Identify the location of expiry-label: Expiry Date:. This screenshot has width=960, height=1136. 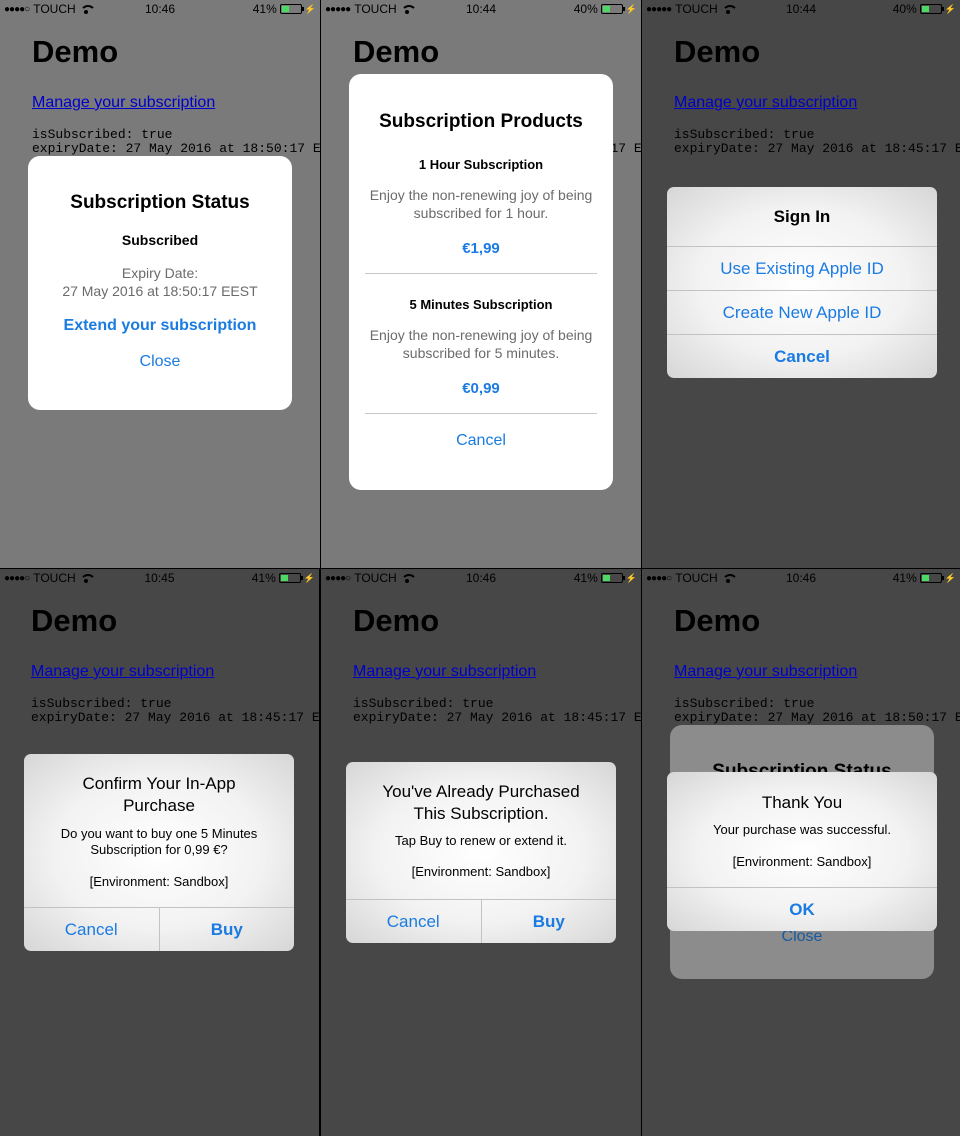
(160, 273).